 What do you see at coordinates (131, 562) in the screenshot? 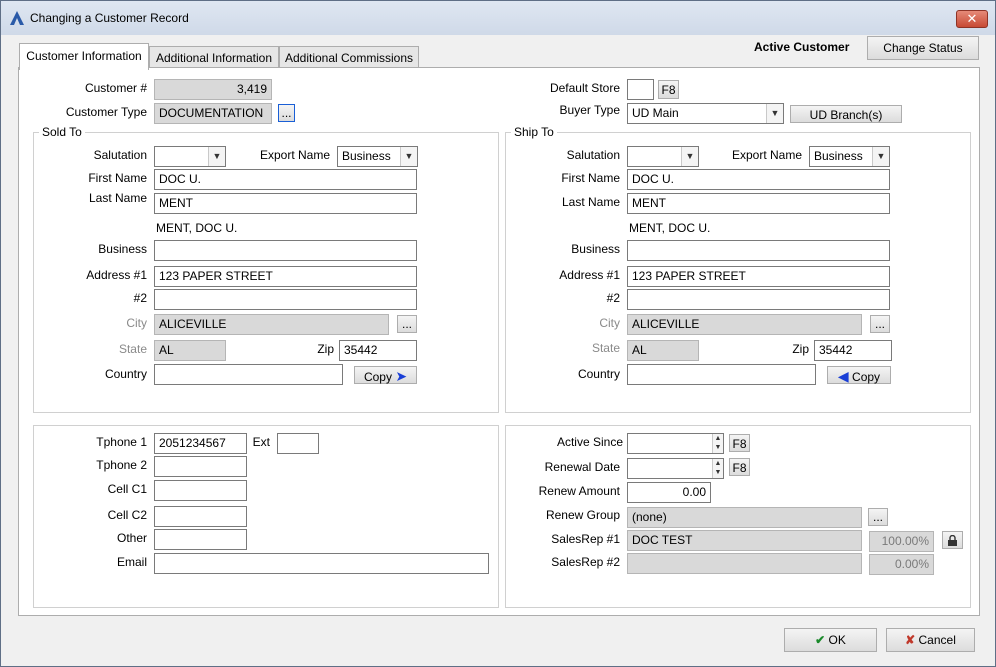
I see `email-label: Email` at bounding box center [131, 562].